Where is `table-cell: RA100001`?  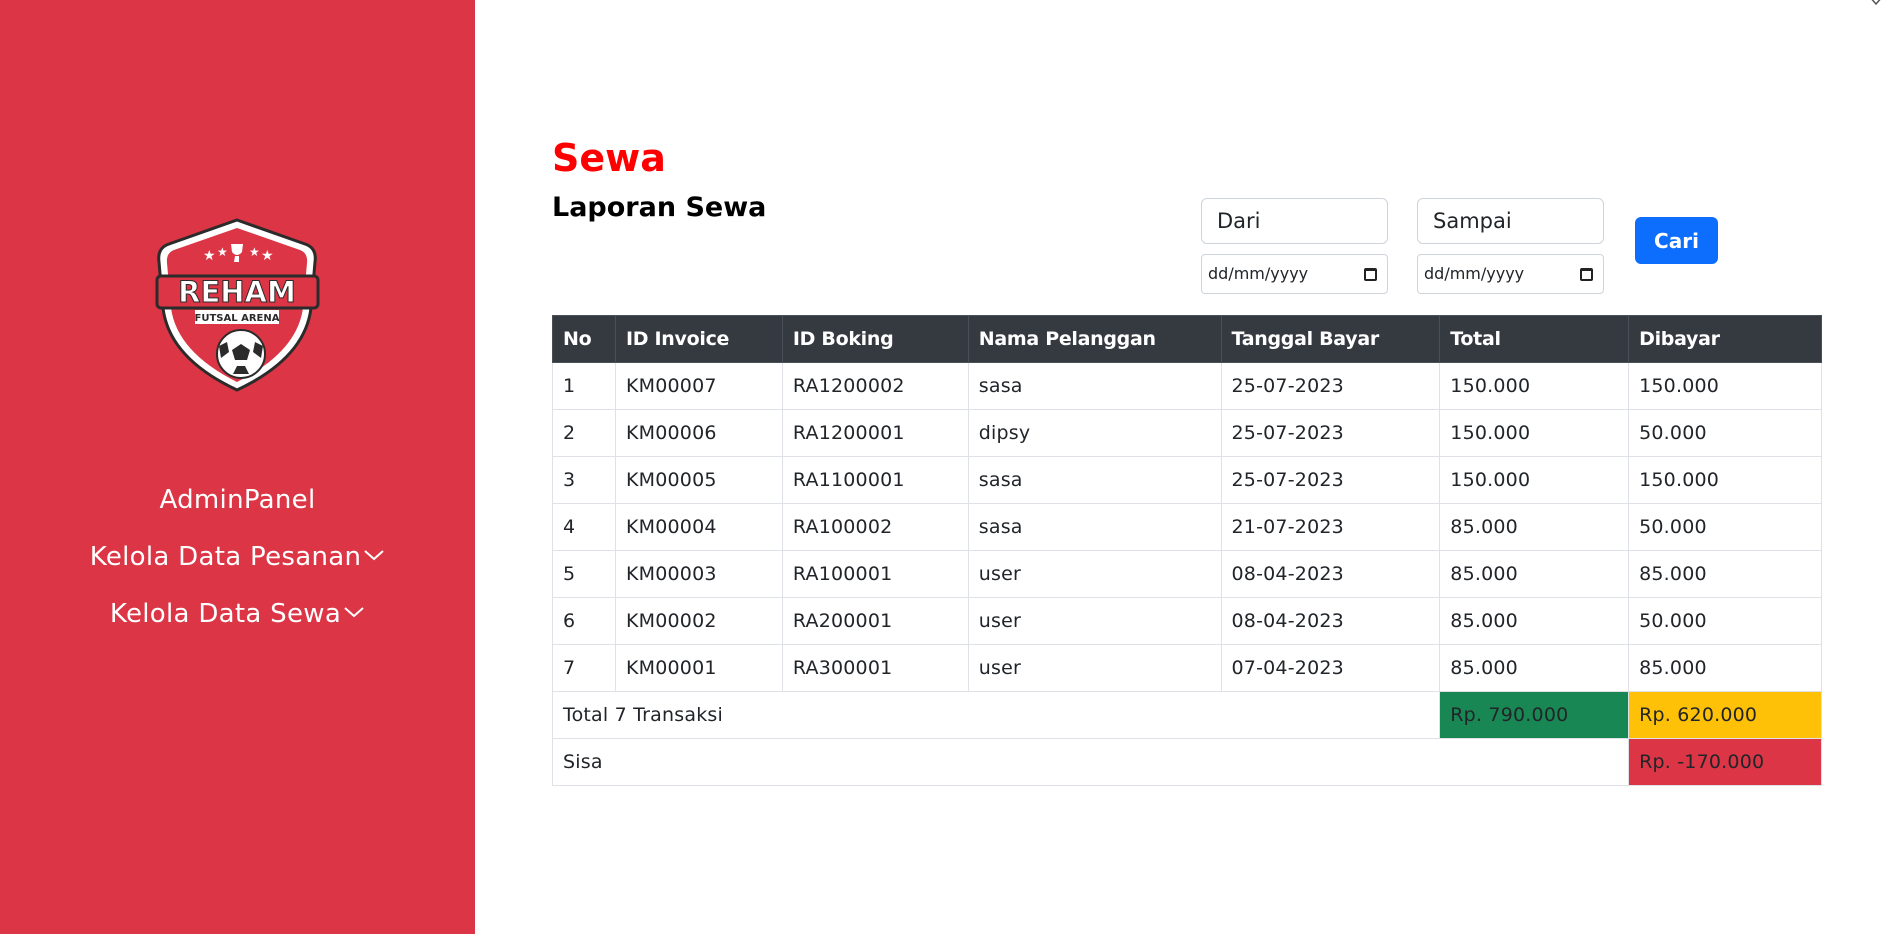
table-cell: RA100001 is located at coordinates (875, 574).